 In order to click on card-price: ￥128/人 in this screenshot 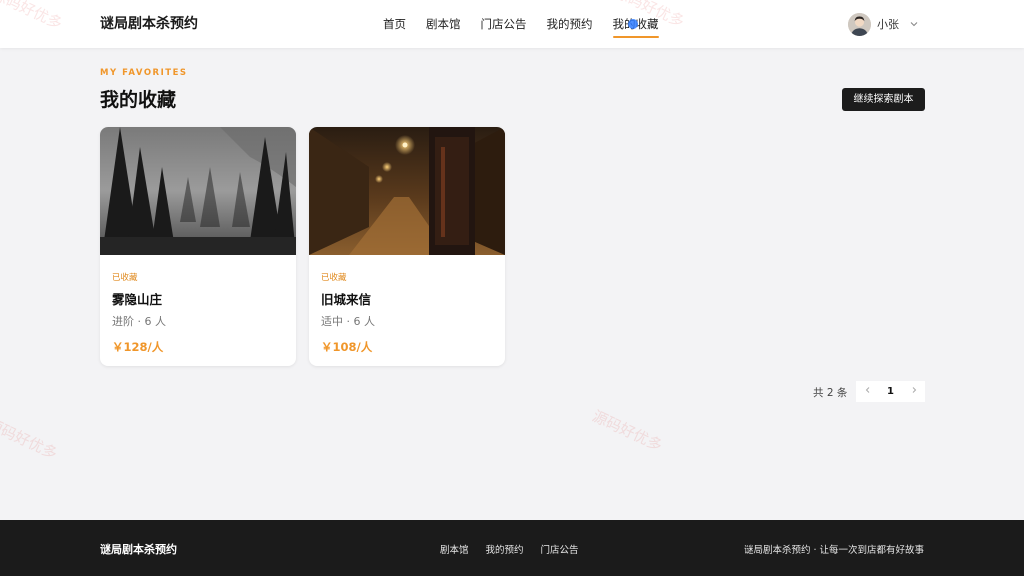, I will do `click(138, 347)`.